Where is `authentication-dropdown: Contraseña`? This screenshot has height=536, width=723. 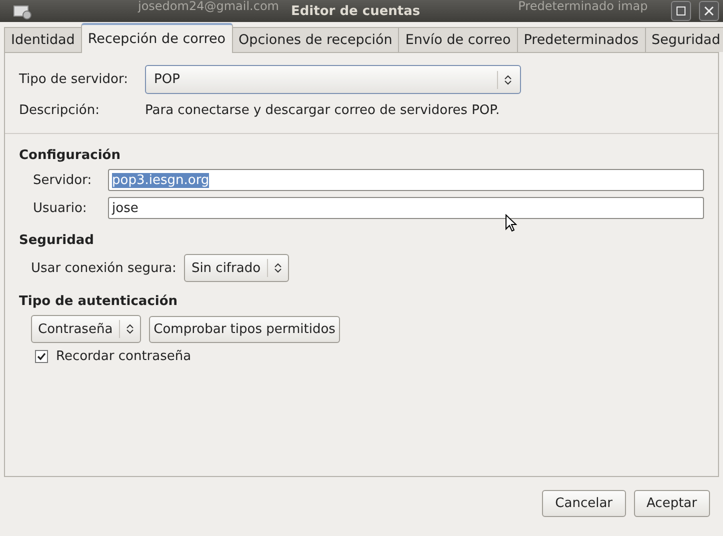 authentication-dropdown: Contraseña is located at coordinates (86, 329).